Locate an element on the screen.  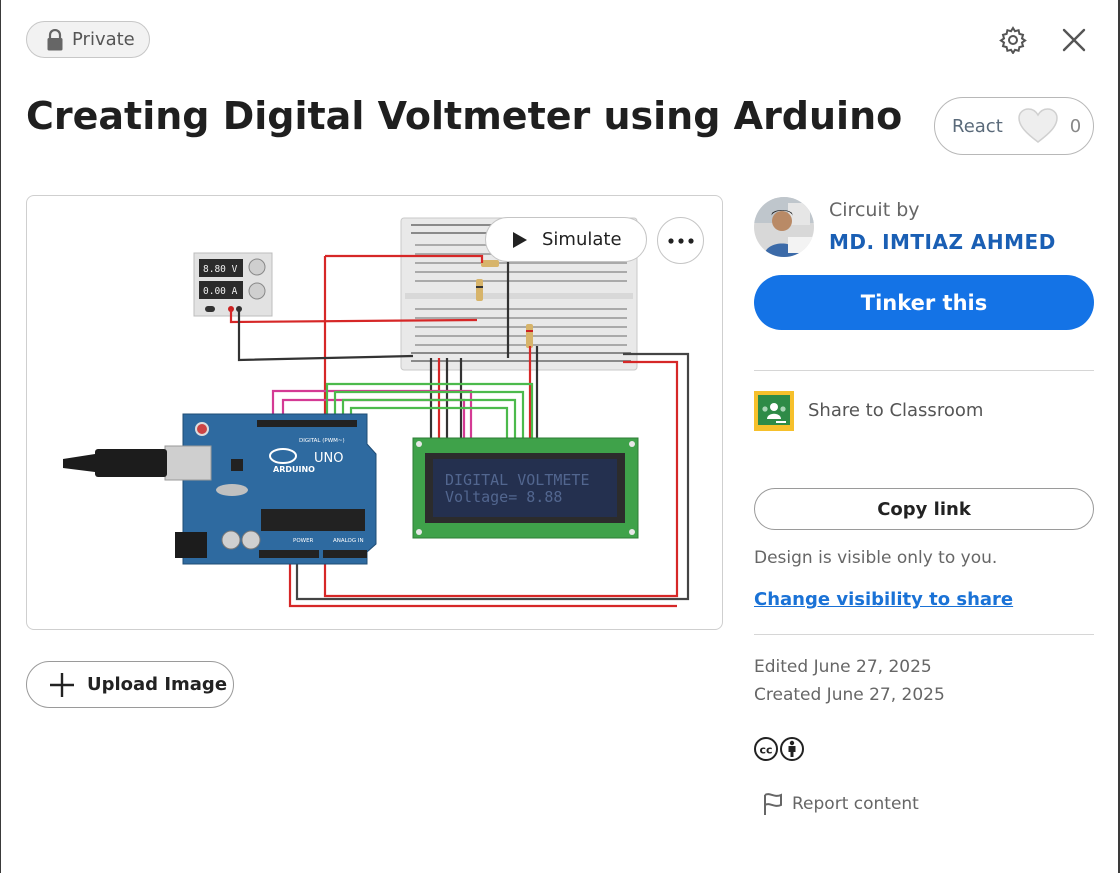
power-supply: 8.80 V 0.00 A is located at coordinates (233, 284).